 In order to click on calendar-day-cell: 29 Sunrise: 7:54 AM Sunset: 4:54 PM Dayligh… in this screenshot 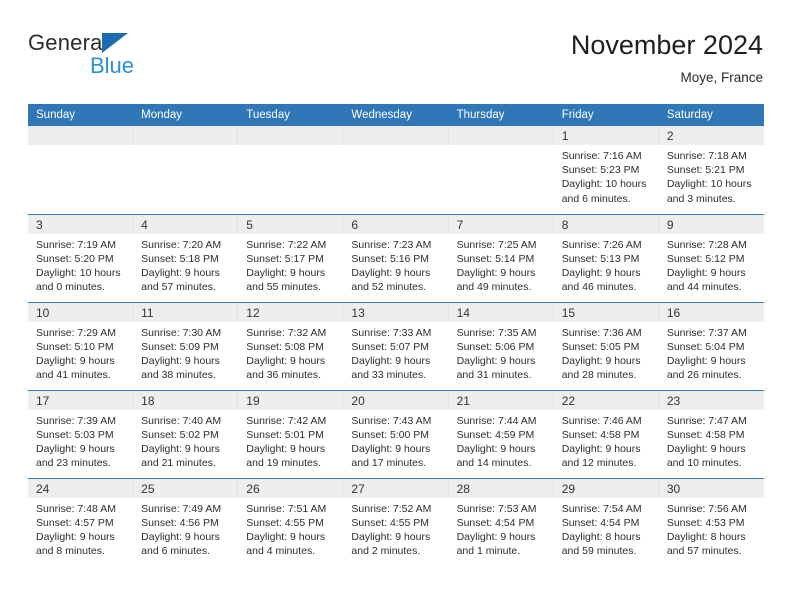, I will do `click(606, 521)`.